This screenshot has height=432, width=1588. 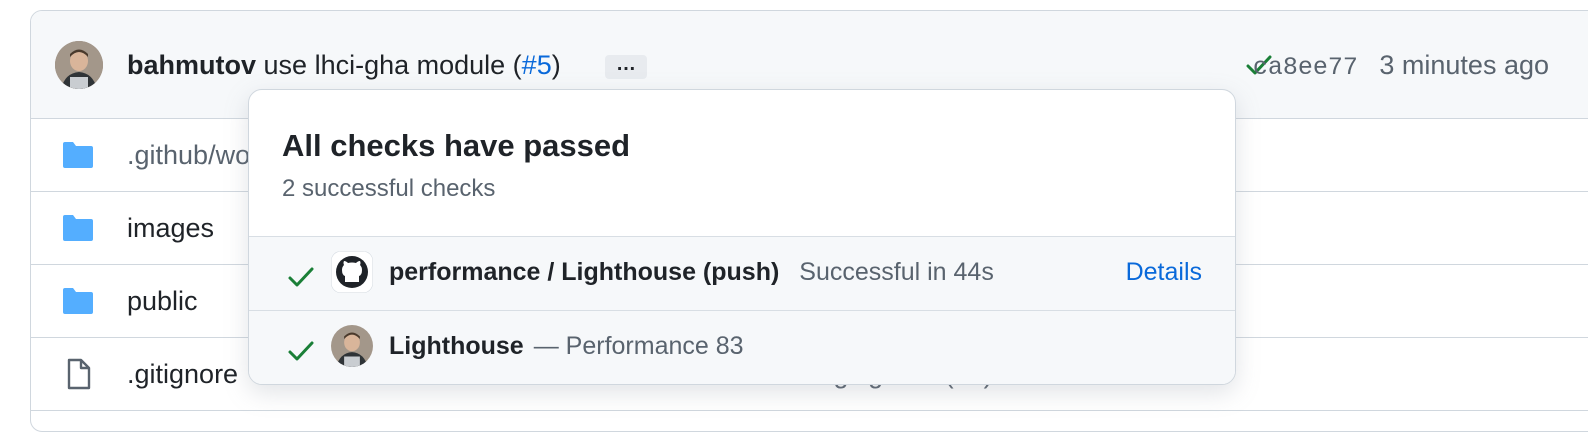 I want to click on file-icon, so click(x=79, y=374).